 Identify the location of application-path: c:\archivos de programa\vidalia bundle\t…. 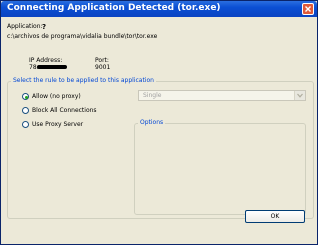
(82, 36).